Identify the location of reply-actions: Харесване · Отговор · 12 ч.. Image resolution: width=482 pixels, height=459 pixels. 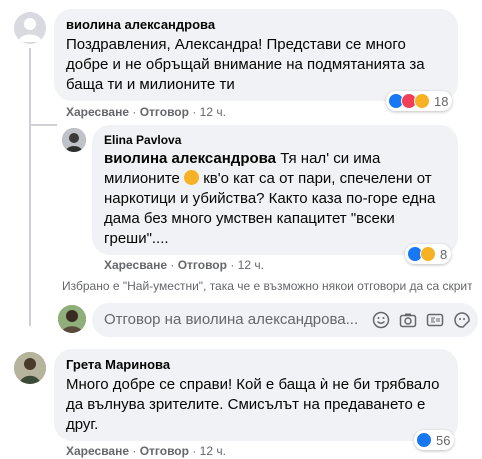
(184, 265).